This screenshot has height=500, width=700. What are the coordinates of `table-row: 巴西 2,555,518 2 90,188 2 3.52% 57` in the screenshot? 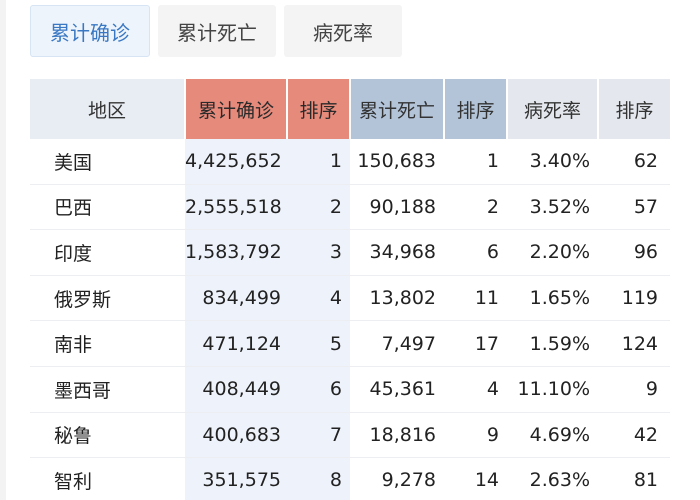 It's located at (350, 207).